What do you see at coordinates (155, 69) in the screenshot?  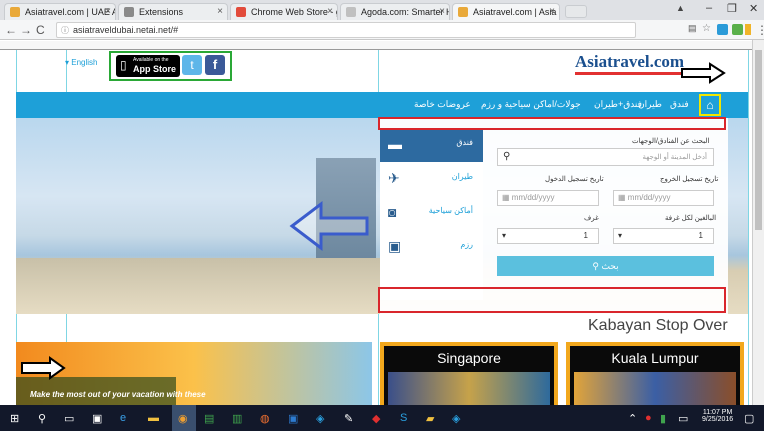 I see `app-store-text: App Store` at bounding box center [155, 69].